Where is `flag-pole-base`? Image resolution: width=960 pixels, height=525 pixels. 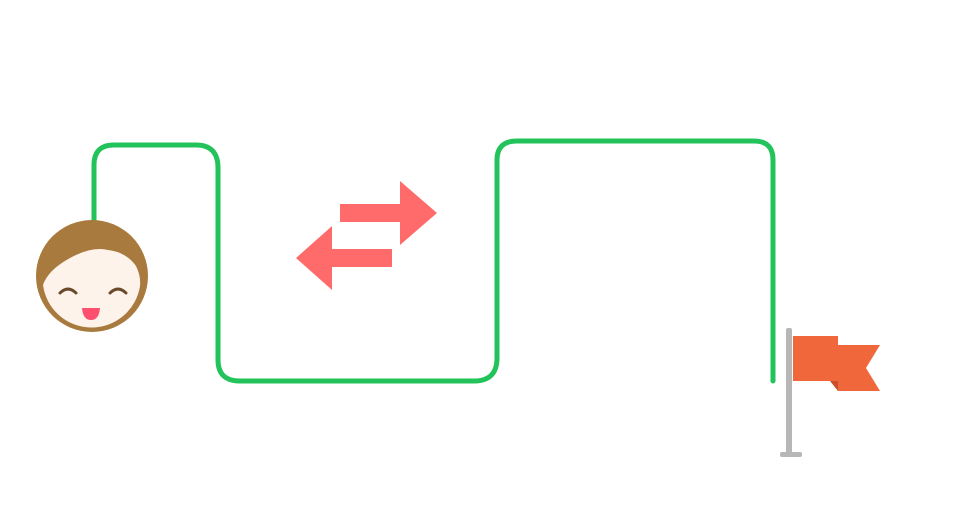
flag-pole-base is located at coordinates (791, 454).